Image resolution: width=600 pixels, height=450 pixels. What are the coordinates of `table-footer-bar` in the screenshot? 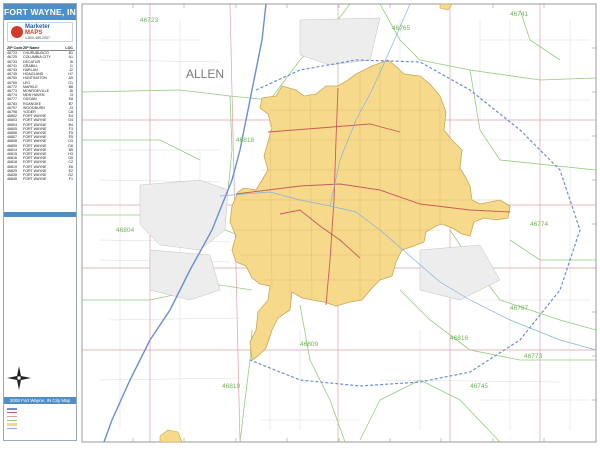 It's located at (40, 214).